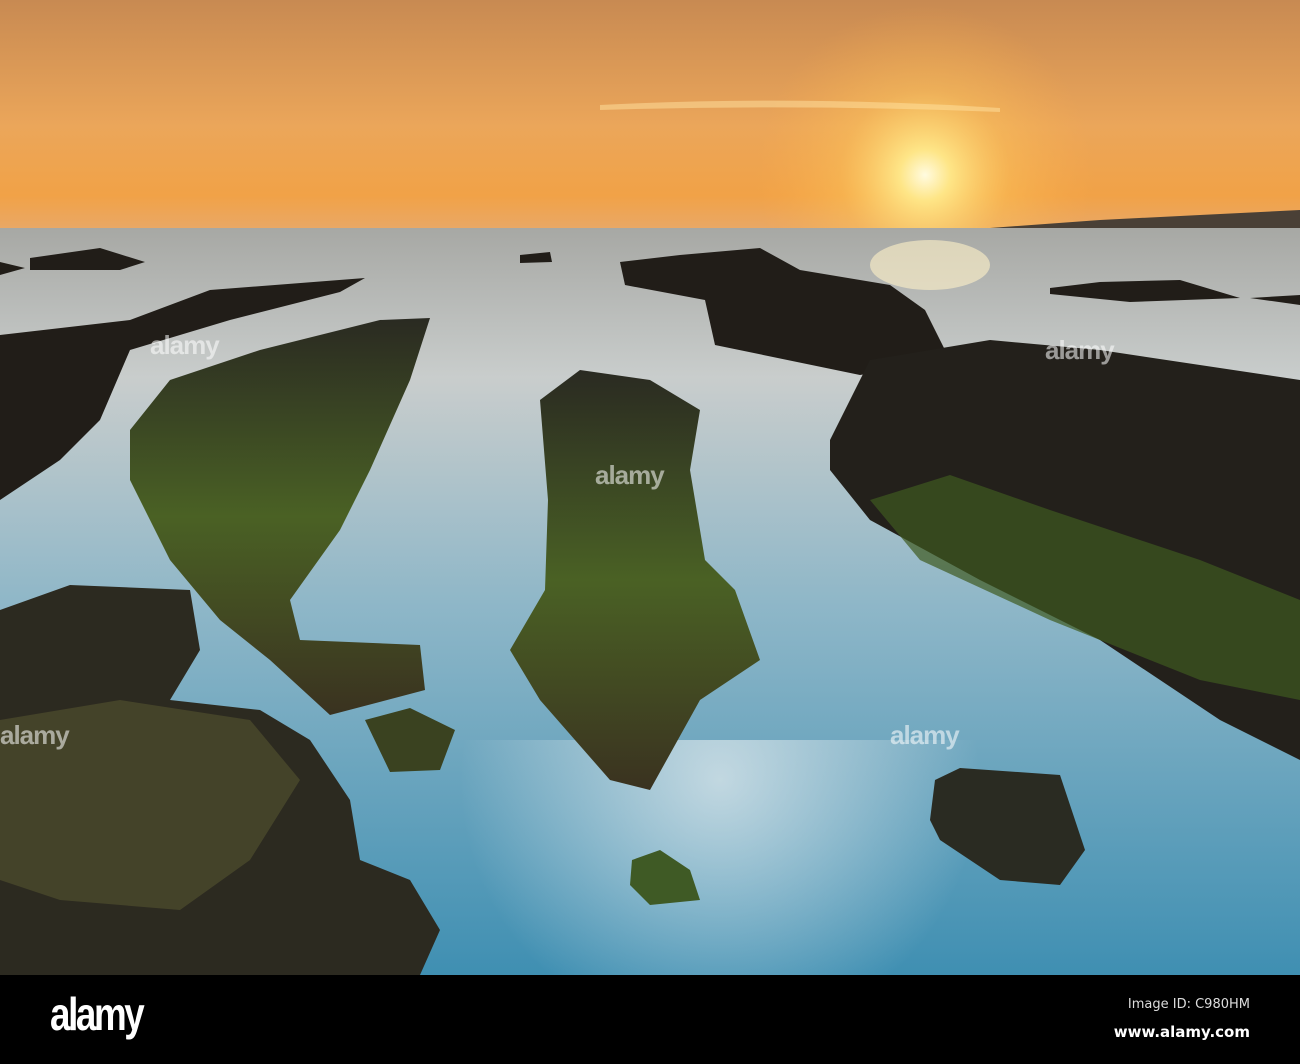 This screenshot has width=1300, height=1064. I want to click on image-id: Image ID: C980HM, so click(1188, 1004).